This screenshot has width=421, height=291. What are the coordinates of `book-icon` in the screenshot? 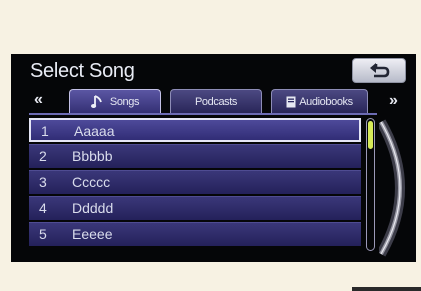 It's located at (291, 101).